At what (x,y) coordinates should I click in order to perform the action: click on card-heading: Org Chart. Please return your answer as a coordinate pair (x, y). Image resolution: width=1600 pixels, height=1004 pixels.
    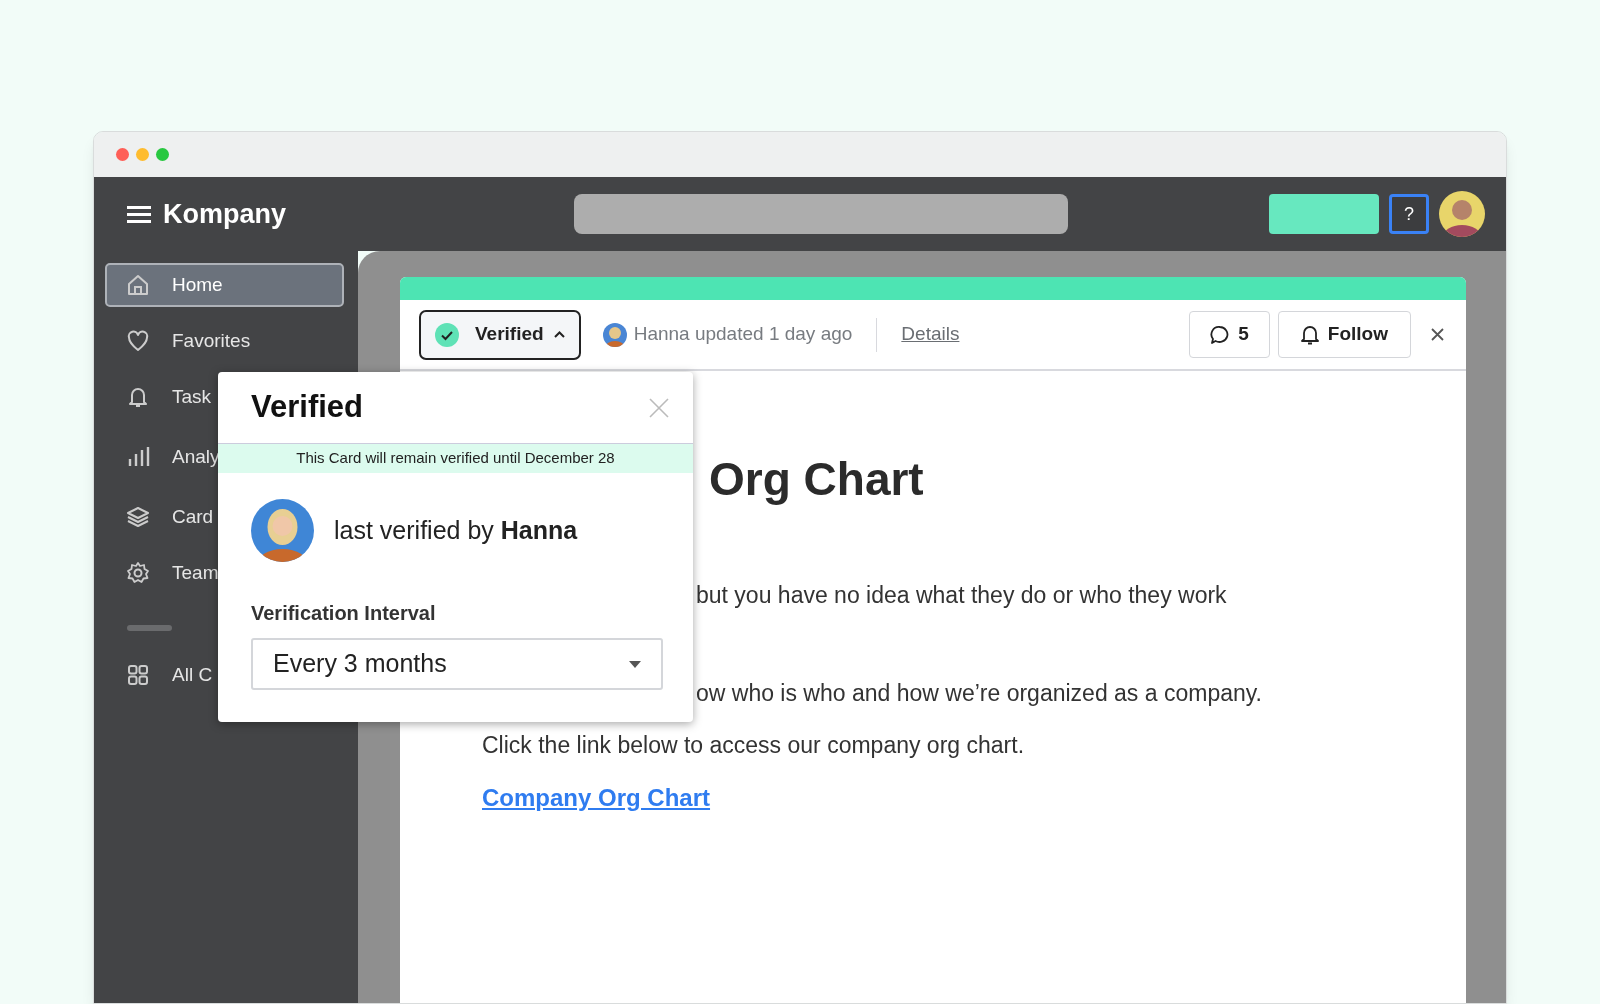
    Looking at the image, I should click on (816, 479).